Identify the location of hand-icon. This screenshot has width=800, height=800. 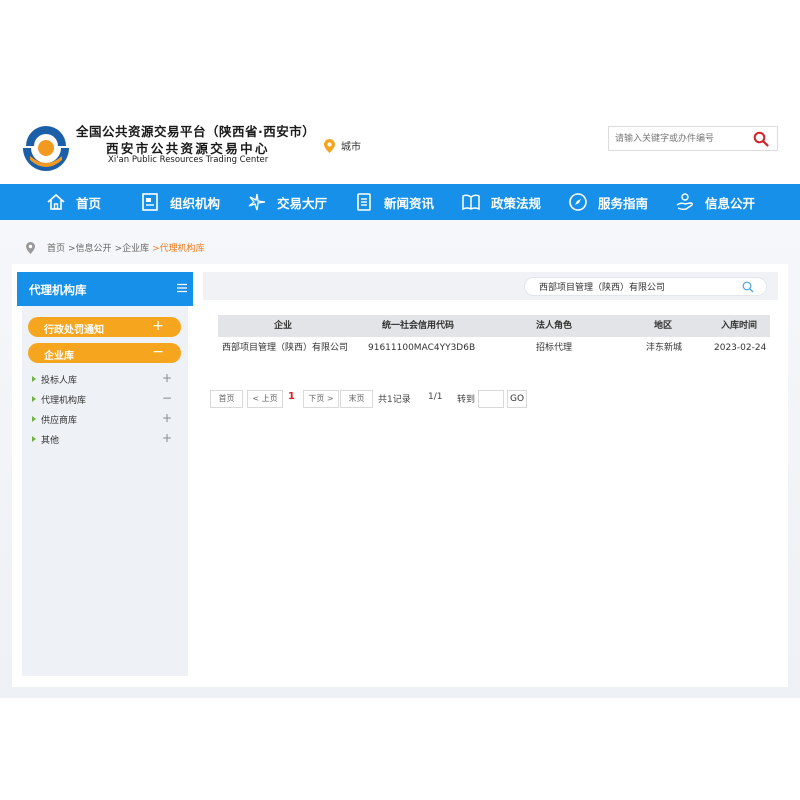
(684, 202).